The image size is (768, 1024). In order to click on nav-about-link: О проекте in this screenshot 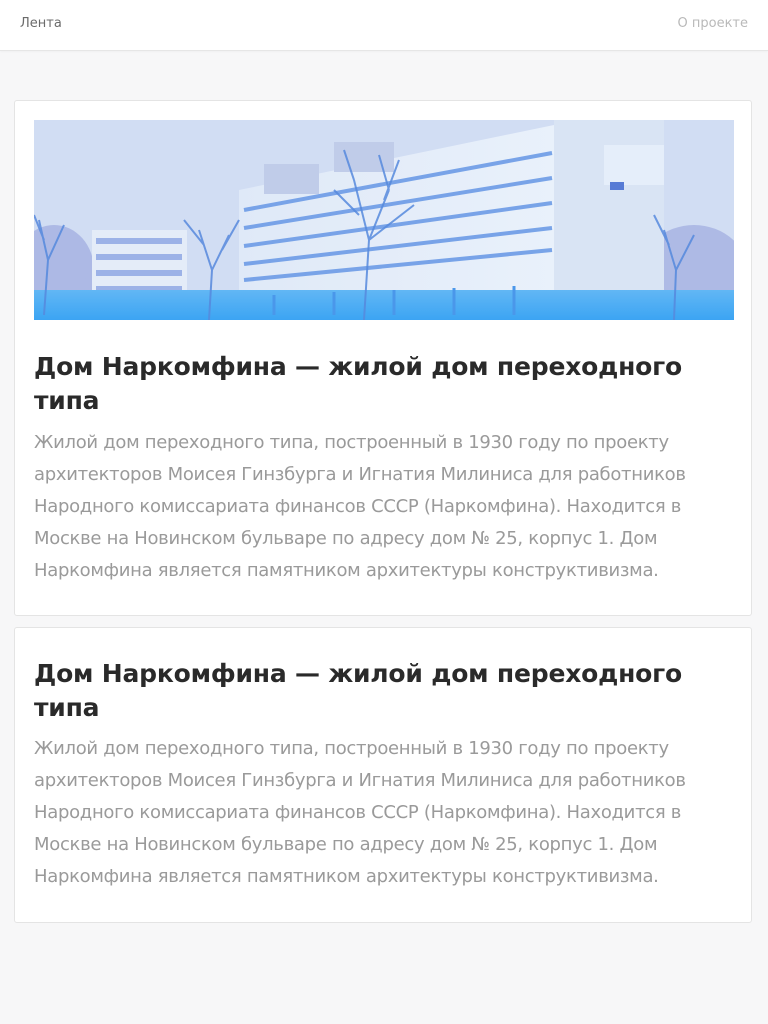, I will do `click(713, 24)`.